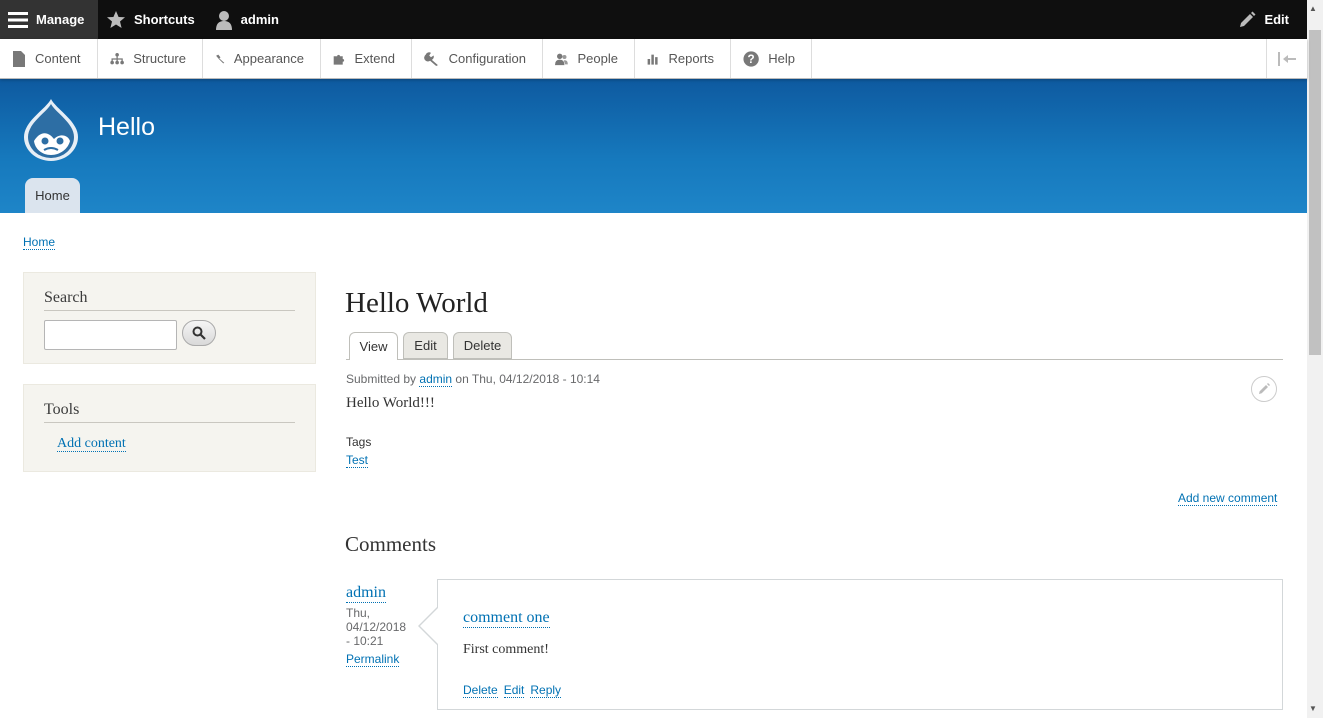 This screenshot has width=1323, height=718. I want to click on search-button, so click(199, 333).